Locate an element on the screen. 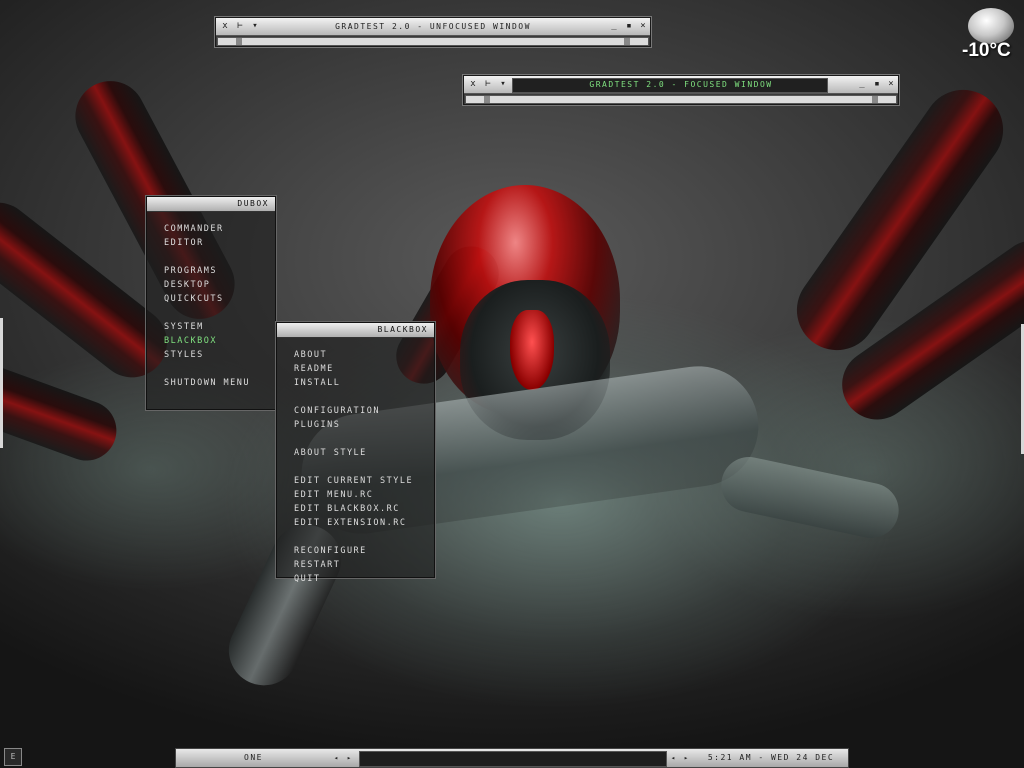 The width and height of the screenshot is (1024, 768). menu-item-edit-current-style: EDIT CURRENT STYLE is located at coordinates (355, 481).